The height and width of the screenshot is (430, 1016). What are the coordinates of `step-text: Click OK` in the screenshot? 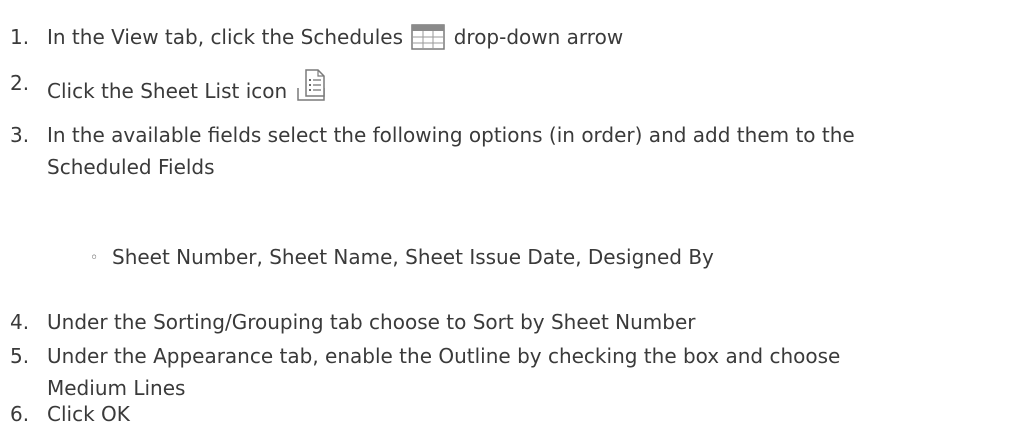 It's located at (88, 414).